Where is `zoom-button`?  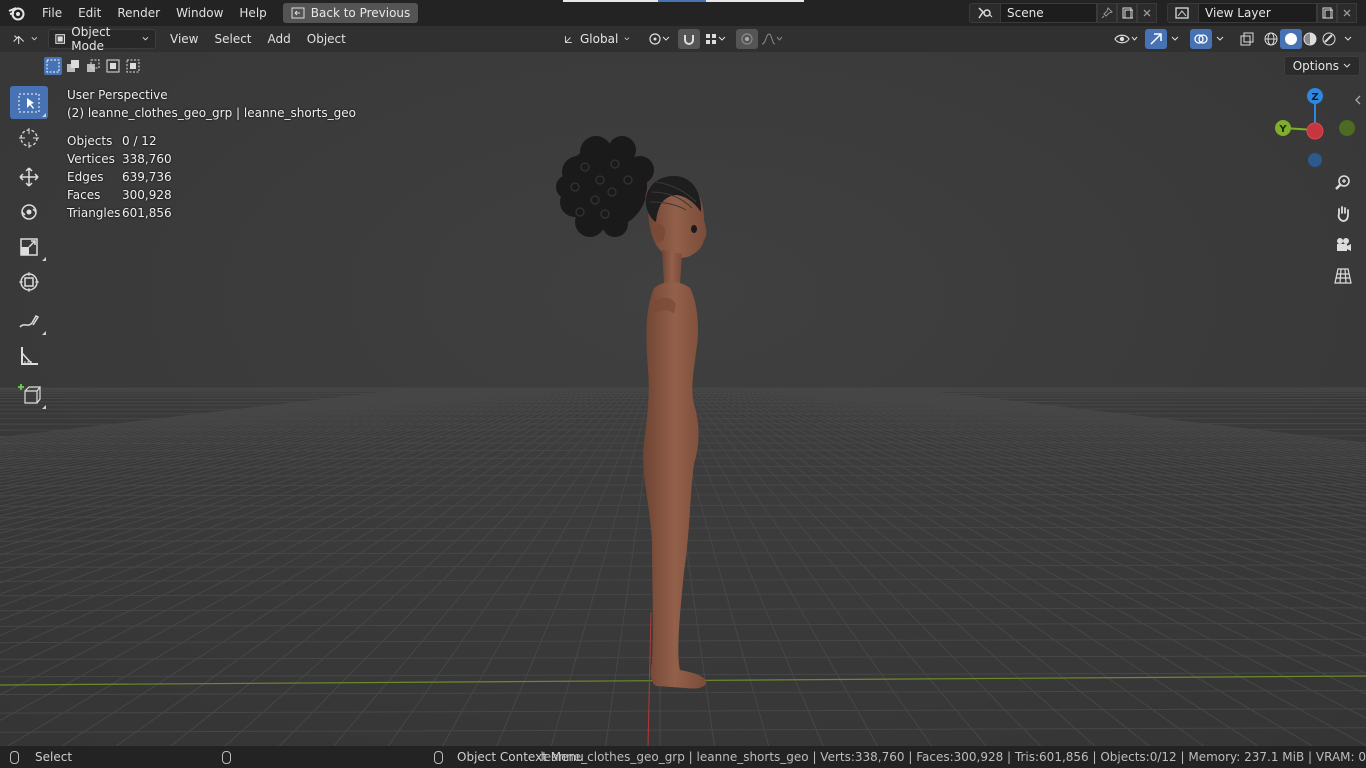 zoom-button is located at coordinates (1343, 183).